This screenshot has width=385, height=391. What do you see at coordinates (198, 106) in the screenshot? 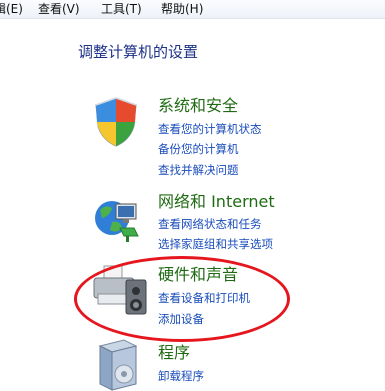
I see `category-system-security-title: 系统和安全` at bounding box center [198, 106].